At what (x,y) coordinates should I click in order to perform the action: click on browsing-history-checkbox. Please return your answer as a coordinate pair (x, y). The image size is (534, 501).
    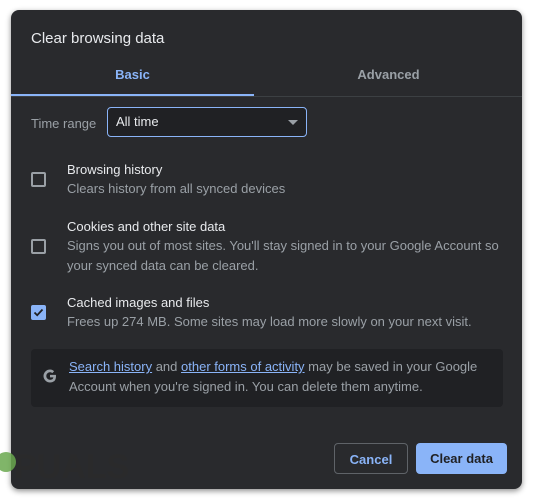
    Looking at the image, I should click on (38, 179).